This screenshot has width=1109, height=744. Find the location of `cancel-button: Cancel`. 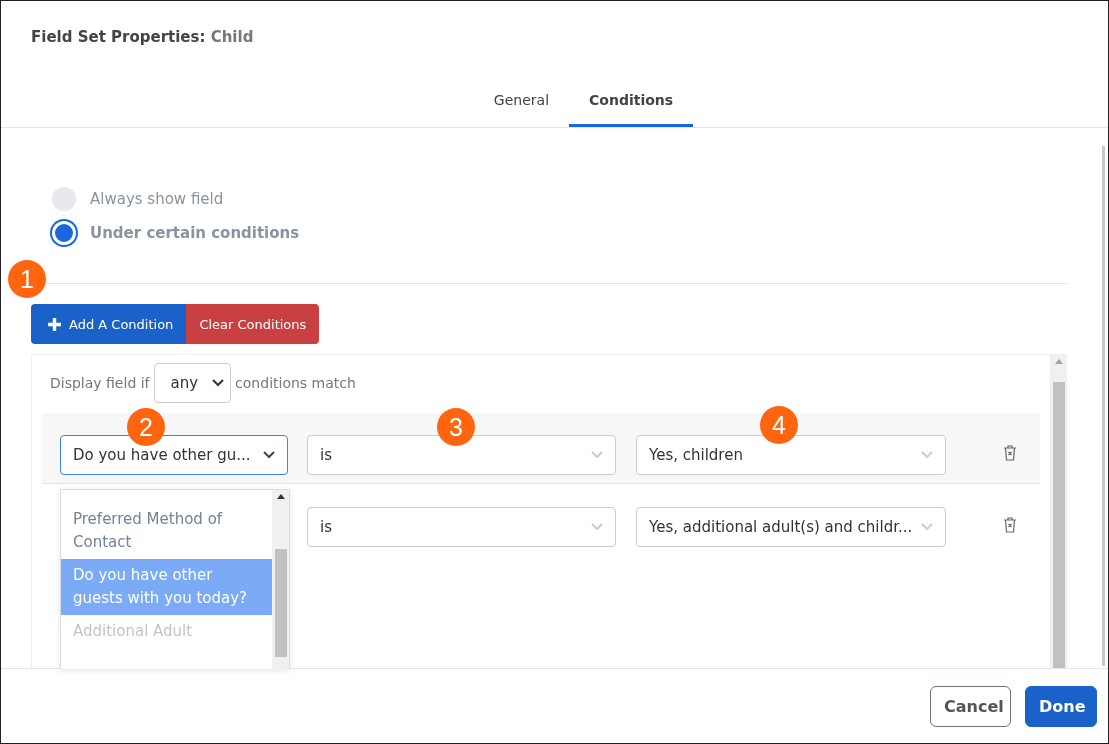

cancel-button: Cancel is located at coordinates (970, 706).